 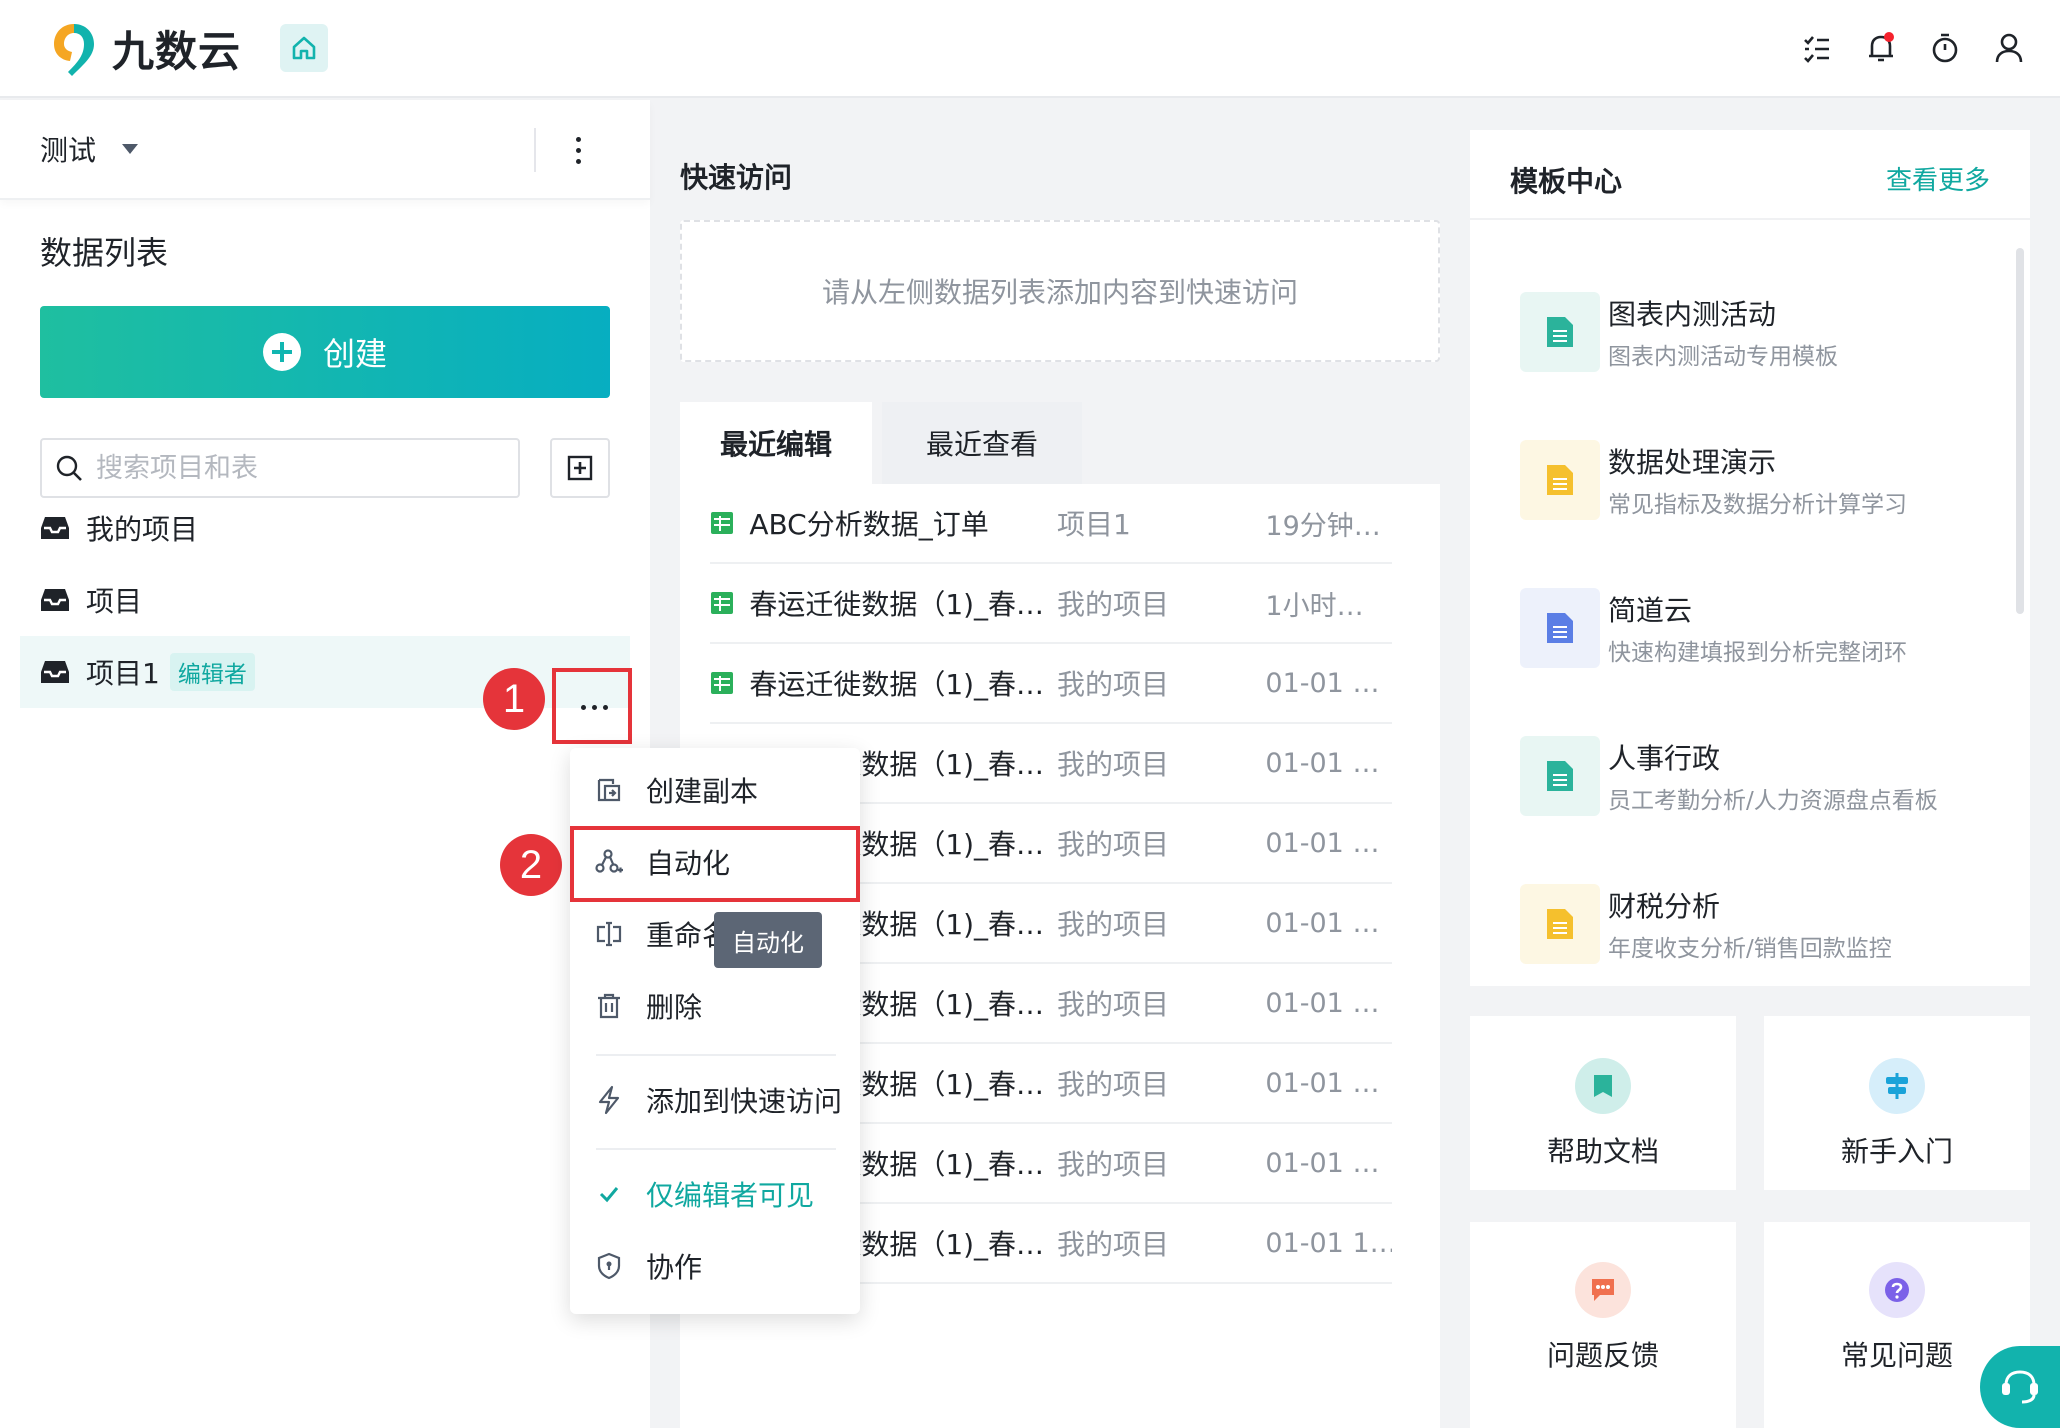 What do you see at coordinates (212, 672) in the screenshot?
I see `role-badge: 编辑者` at bounding box center [212, 672].